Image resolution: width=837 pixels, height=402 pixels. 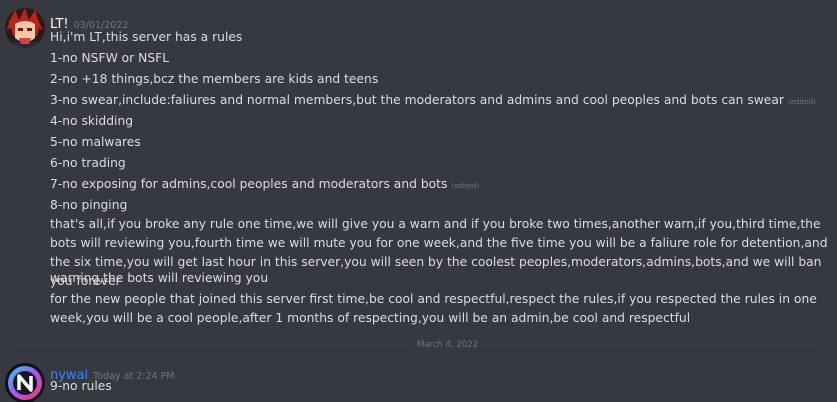 I want to click on message-line: 5-no malwares, so click(x=95, y=142).